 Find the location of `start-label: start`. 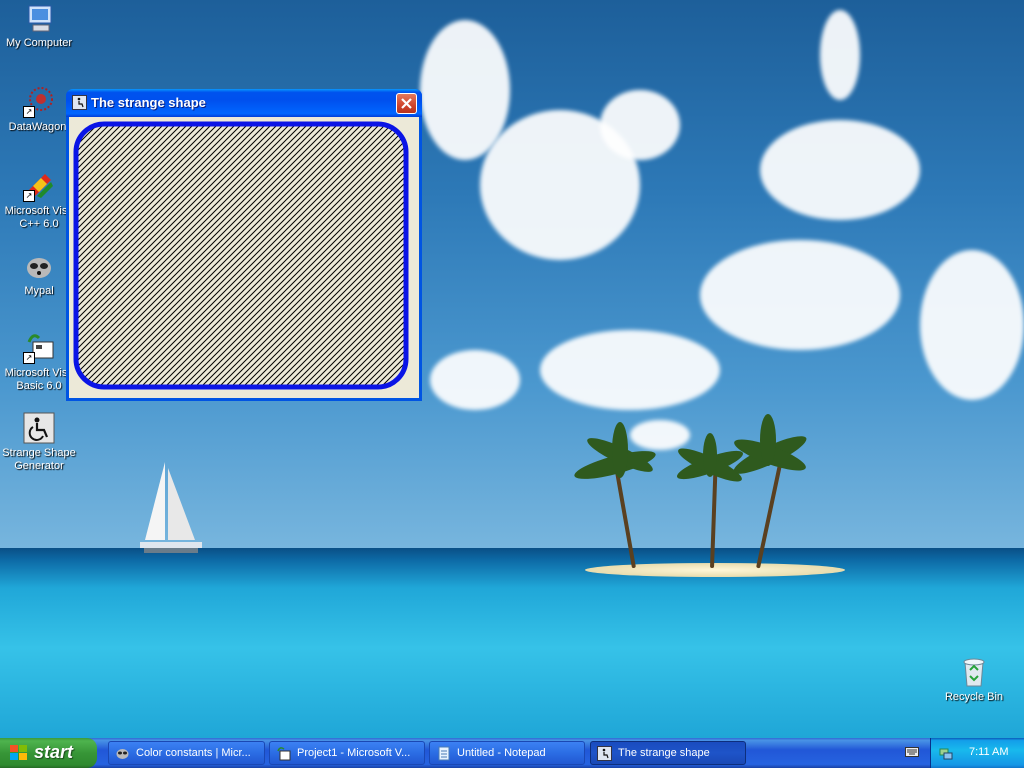

start-label: start is located at coordinates (54, 752).